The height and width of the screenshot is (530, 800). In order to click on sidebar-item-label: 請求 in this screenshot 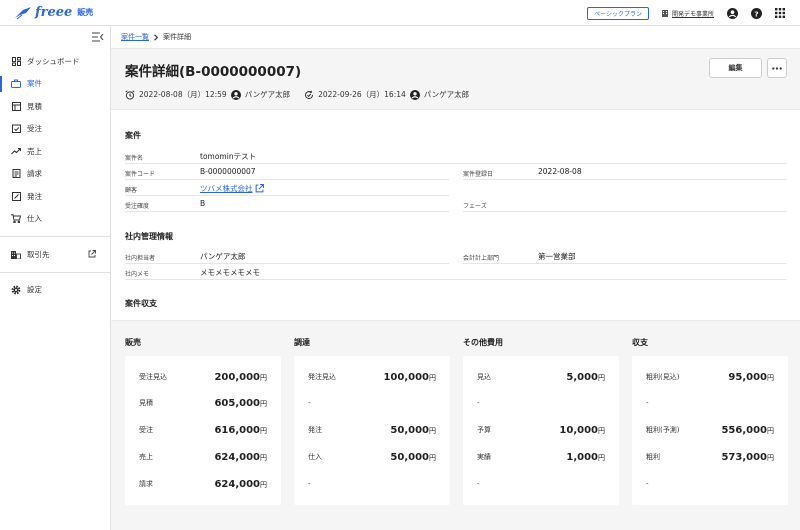, I will do `click(34, 174)`.